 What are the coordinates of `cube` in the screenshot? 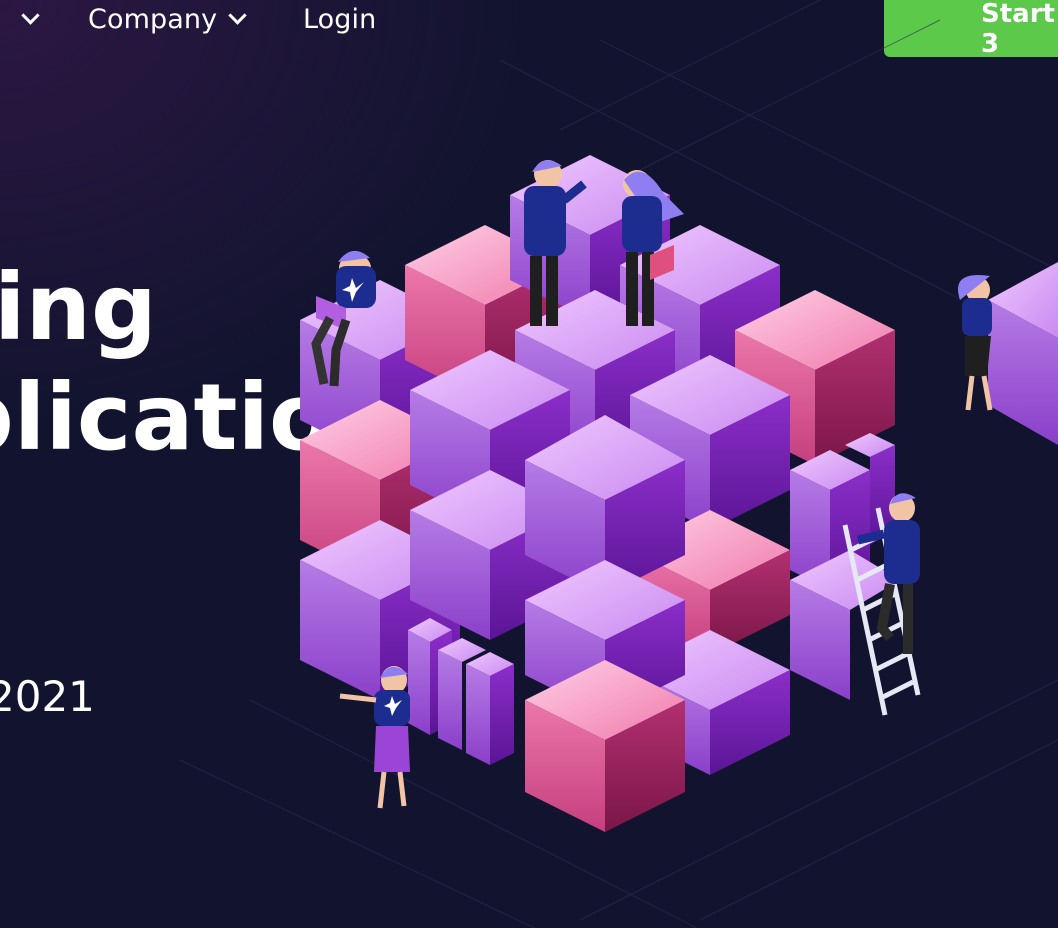 It's located at (1023, 353).